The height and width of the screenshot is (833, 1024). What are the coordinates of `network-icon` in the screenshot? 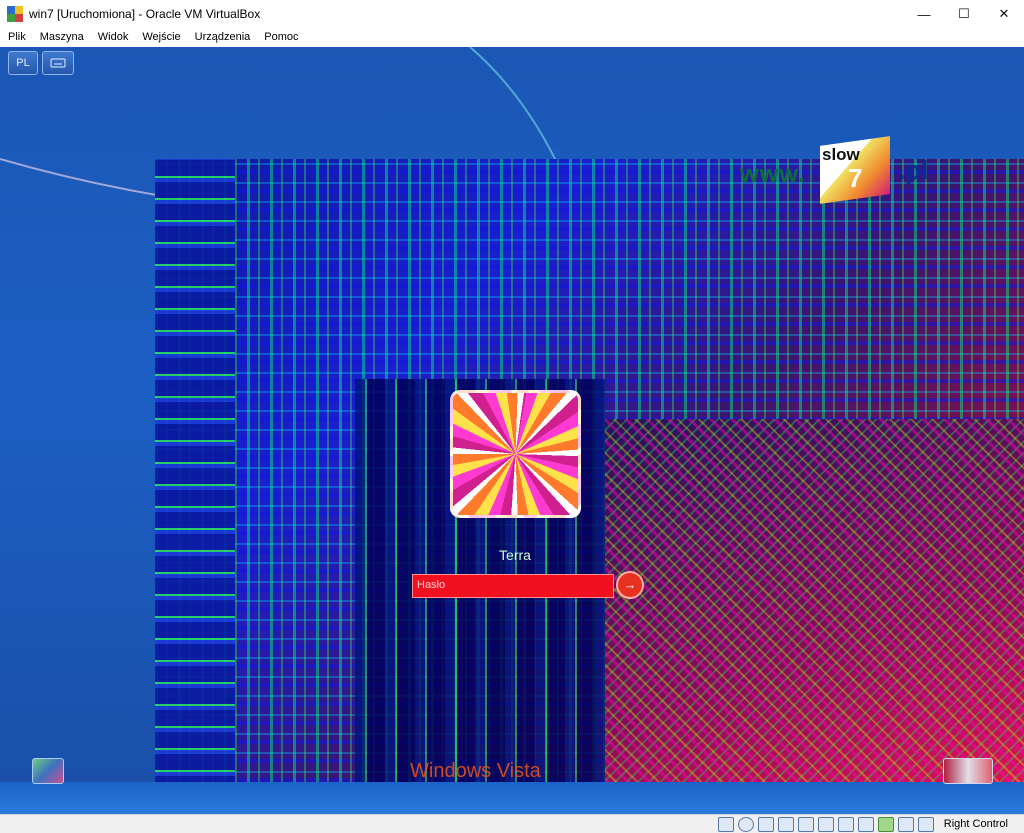 It's located at (785, 824).